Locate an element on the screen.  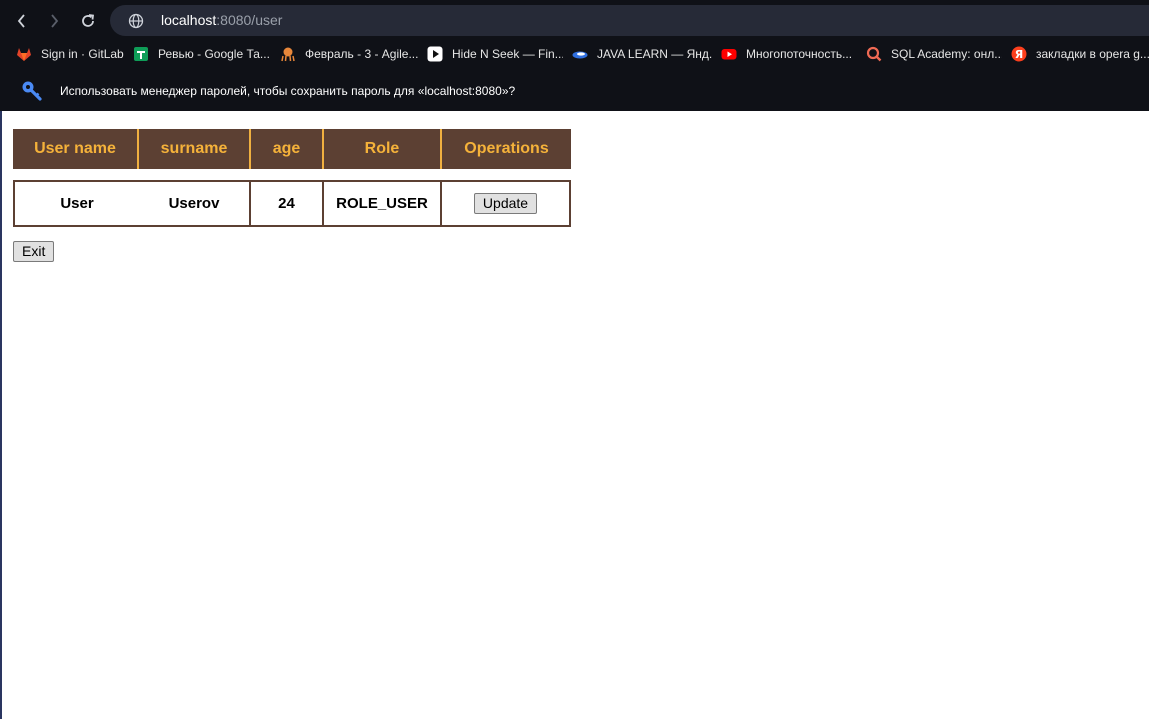
browser-toolbar: localhost:8080/user is located at coordinates (574, 20).